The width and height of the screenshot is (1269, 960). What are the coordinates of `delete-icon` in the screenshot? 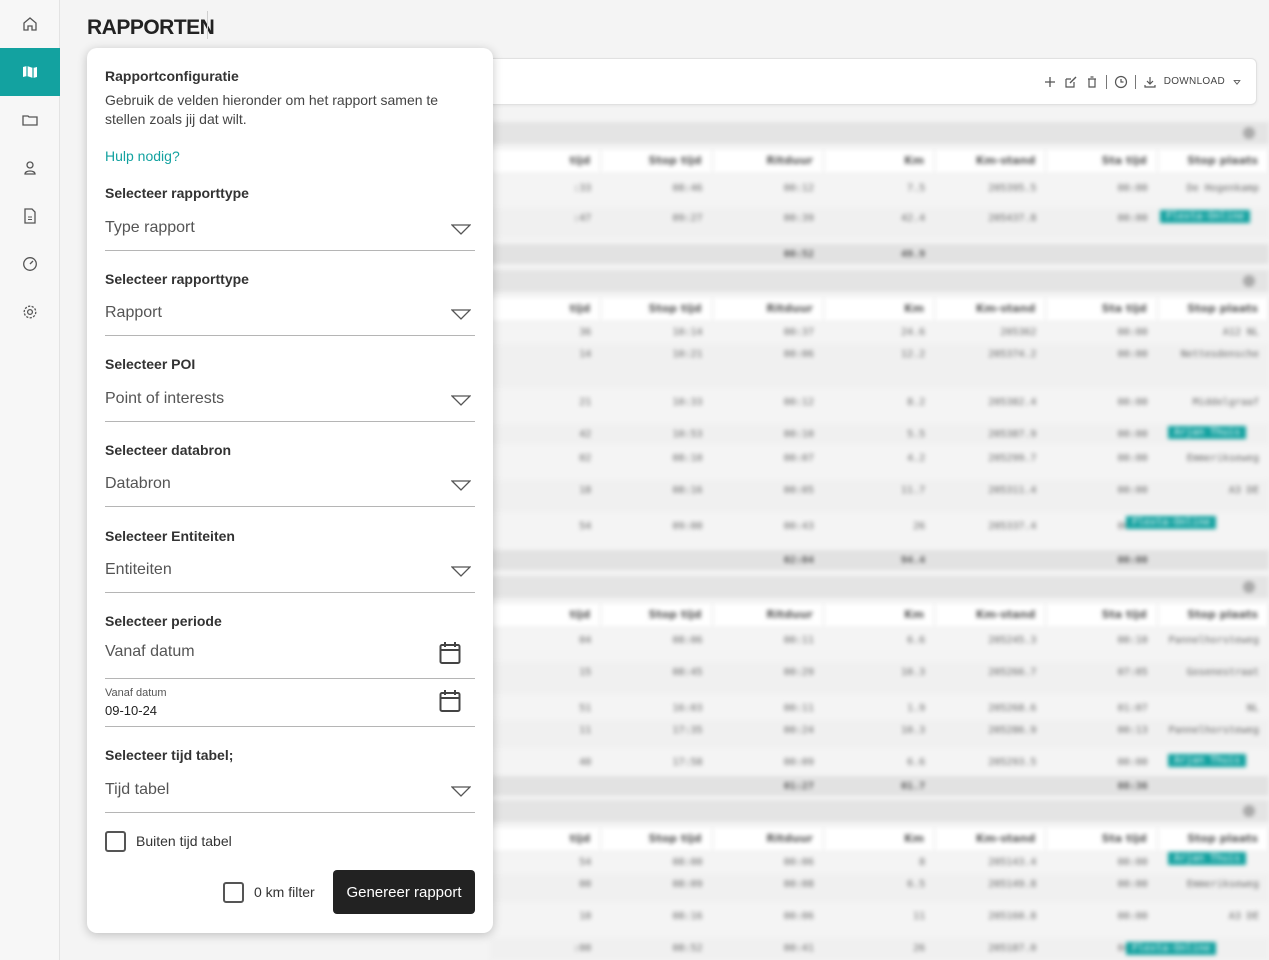 It's located at (1092, 82).